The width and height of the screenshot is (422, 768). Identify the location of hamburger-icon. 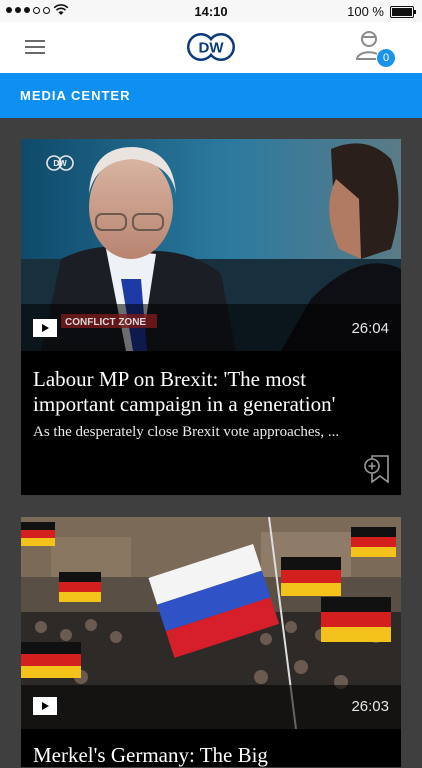
(35, 47).